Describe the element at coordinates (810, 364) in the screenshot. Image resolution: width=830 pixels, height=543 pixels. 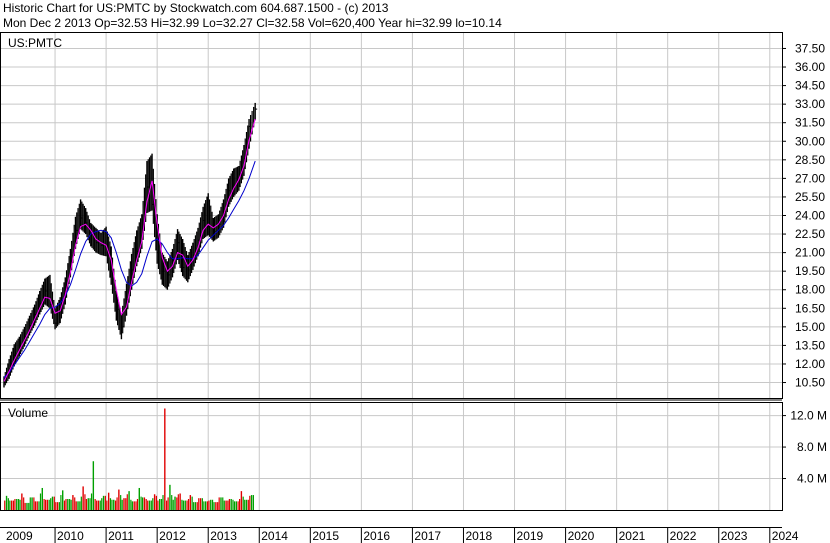
I see `price-tick-label: 12.00` at that location.